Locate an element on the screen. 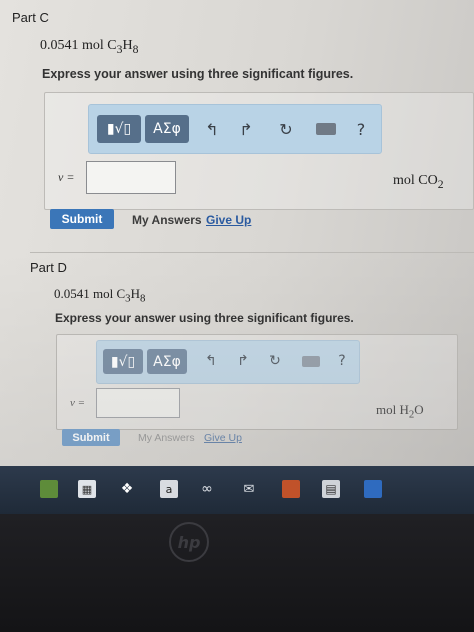 The image size is (474, 632). powerpoint-icon is located at coordinates (291, 489).